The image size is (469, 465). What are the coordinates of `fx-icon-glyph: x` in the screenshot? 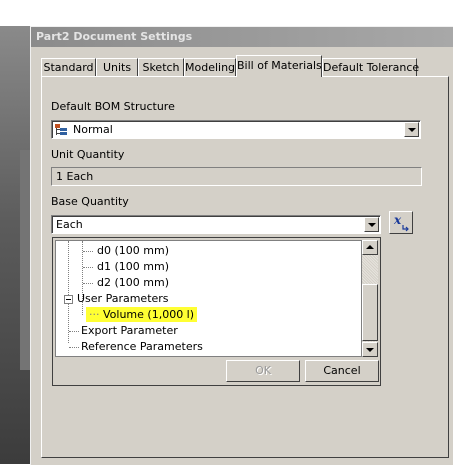 It's located at (397, 220).